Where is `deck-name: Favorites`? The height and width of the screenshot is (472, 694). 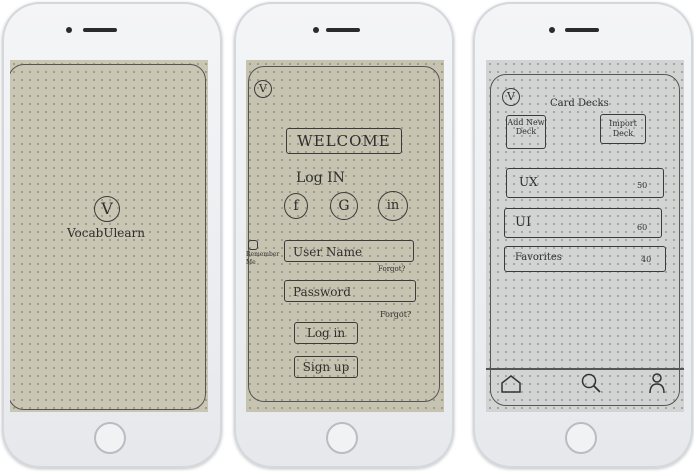 deck-name: Favorites is located at coordinates (538, 257).